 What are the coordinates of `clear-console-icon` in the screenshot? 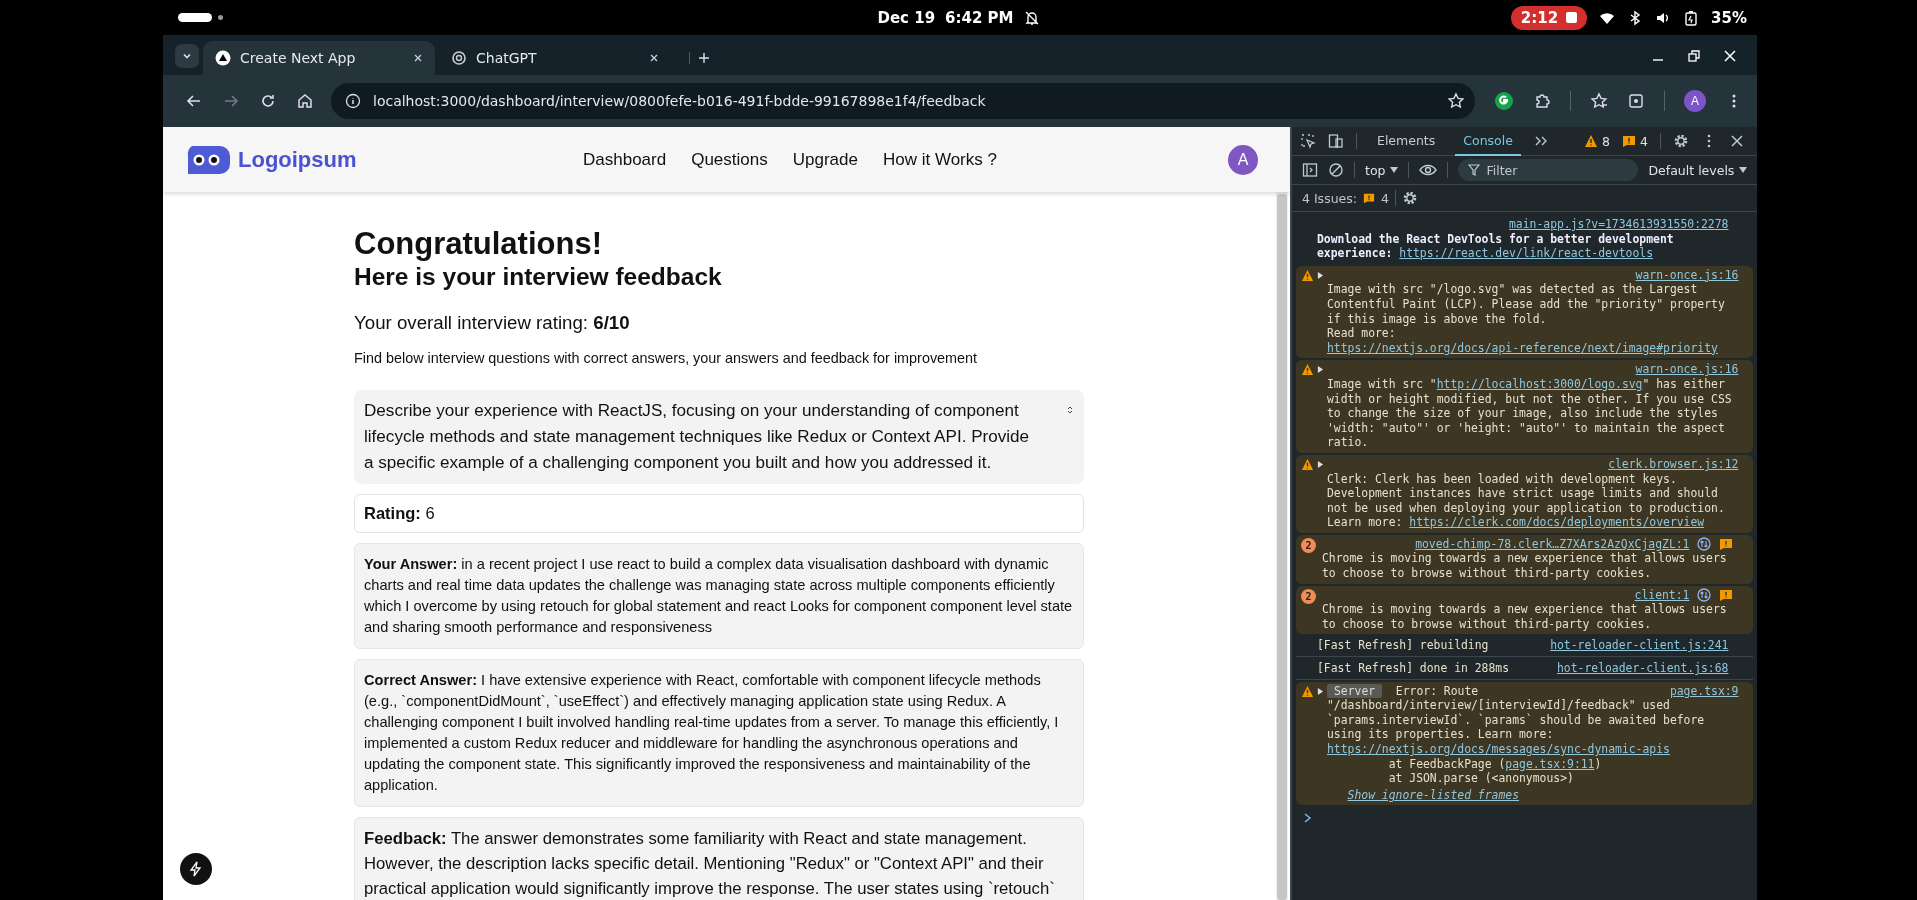 It's located at (1336, 170).